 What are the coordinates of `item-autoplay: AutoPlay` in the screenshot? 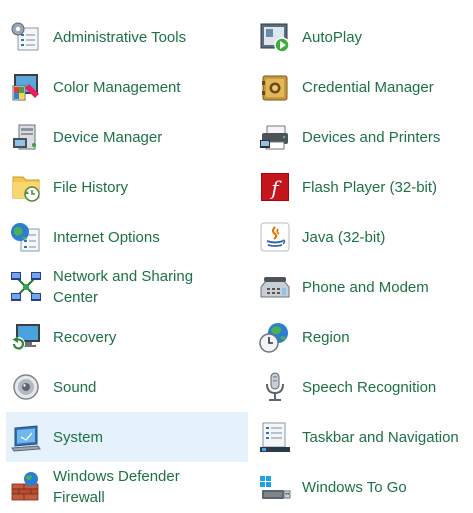 It's located at (361, 37).